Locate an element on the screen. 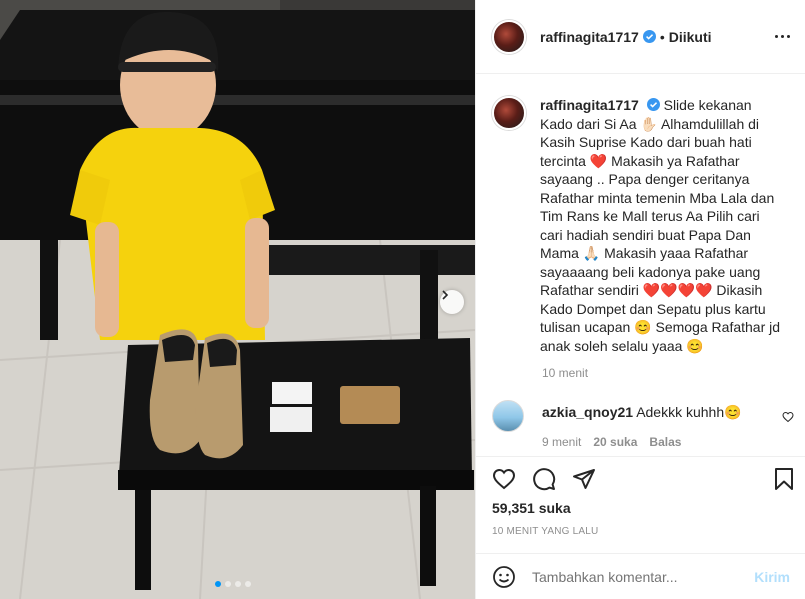  comment-icon is located at coordinates (544, 479).